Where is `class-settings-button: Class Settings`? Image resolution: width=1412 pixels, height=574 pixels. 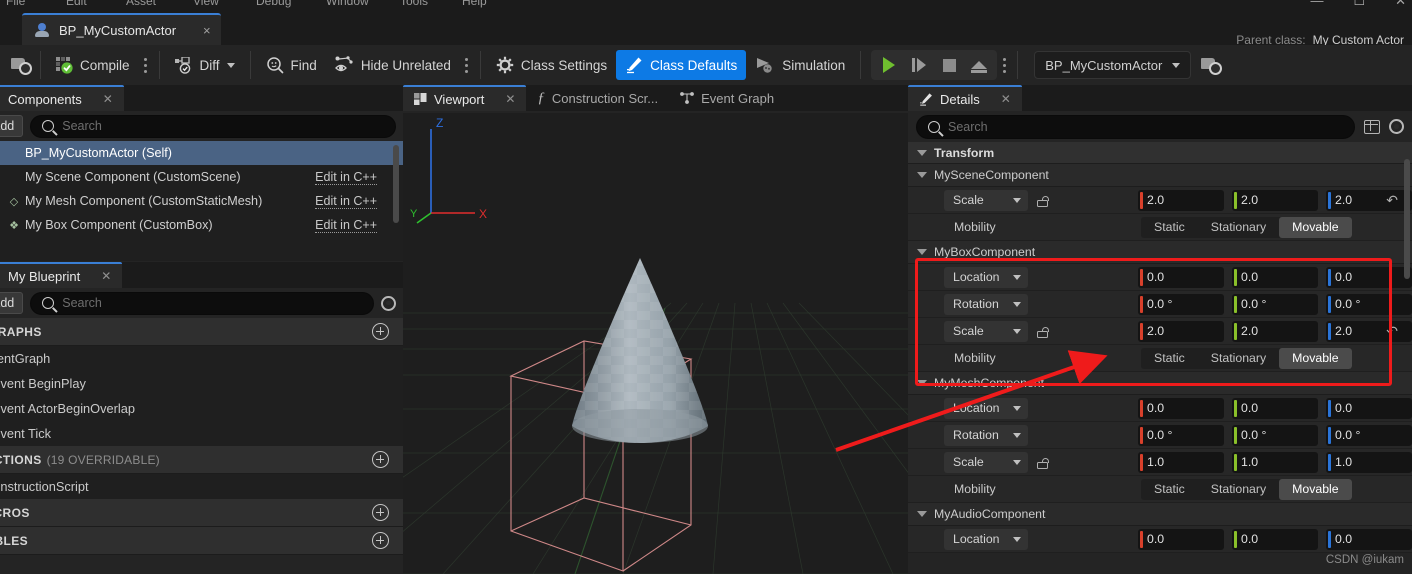 class-settings-button: Class Settings is located at coordinates (551, 65).